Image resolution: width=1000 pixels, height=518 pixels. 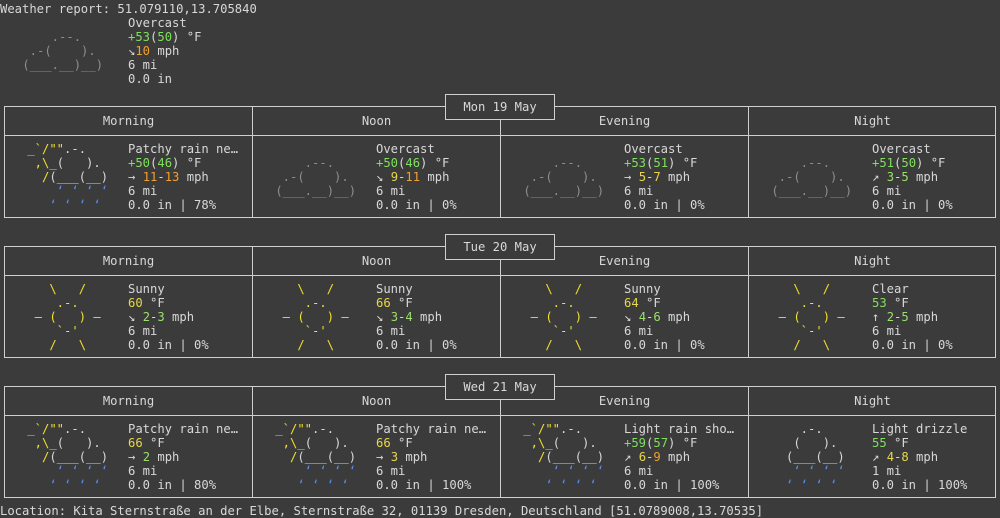 I want to click on forecast-wind: ↗ 4-8 mph, so click(x=905, y=457).